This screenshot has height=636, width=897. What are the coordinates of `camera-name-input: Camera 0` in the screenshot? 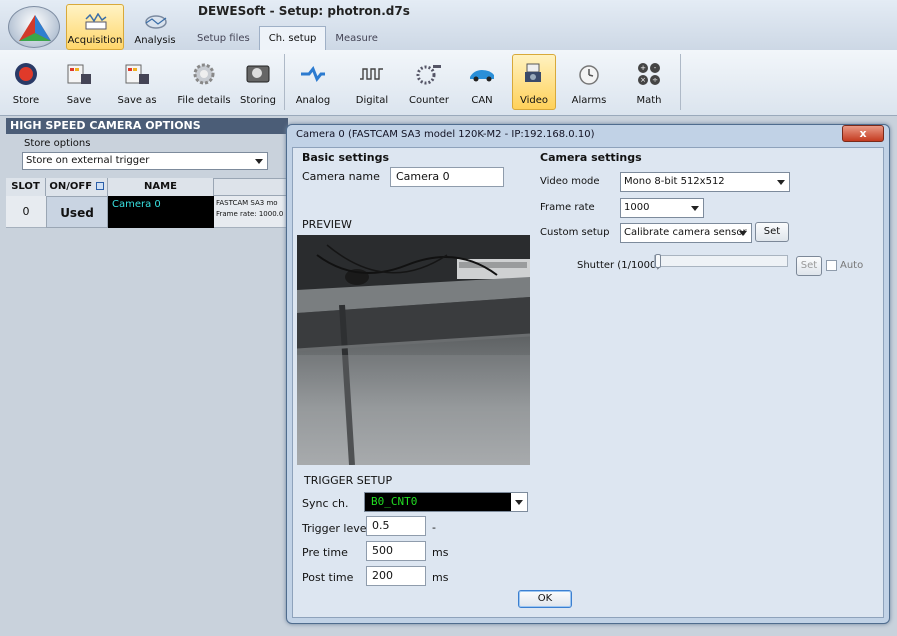 It's located at (447, 177).